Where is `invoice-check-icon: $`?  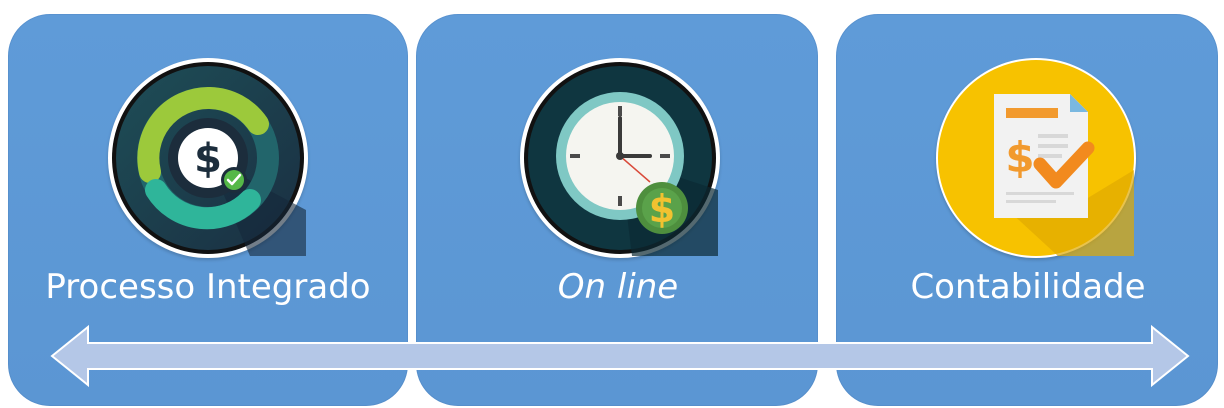
invoice-check-icon: $ is located at coordinates (1036, 158).